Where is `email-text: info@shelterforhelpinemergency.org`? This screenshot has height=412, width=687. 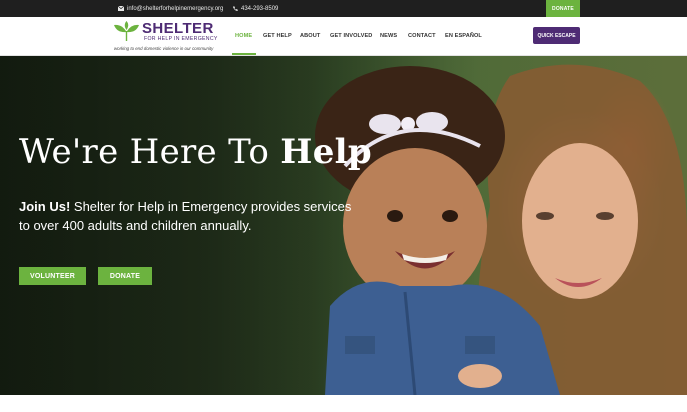 email-text: info@shelterforhelpinemergency.org is located at coordinates (175, 8).